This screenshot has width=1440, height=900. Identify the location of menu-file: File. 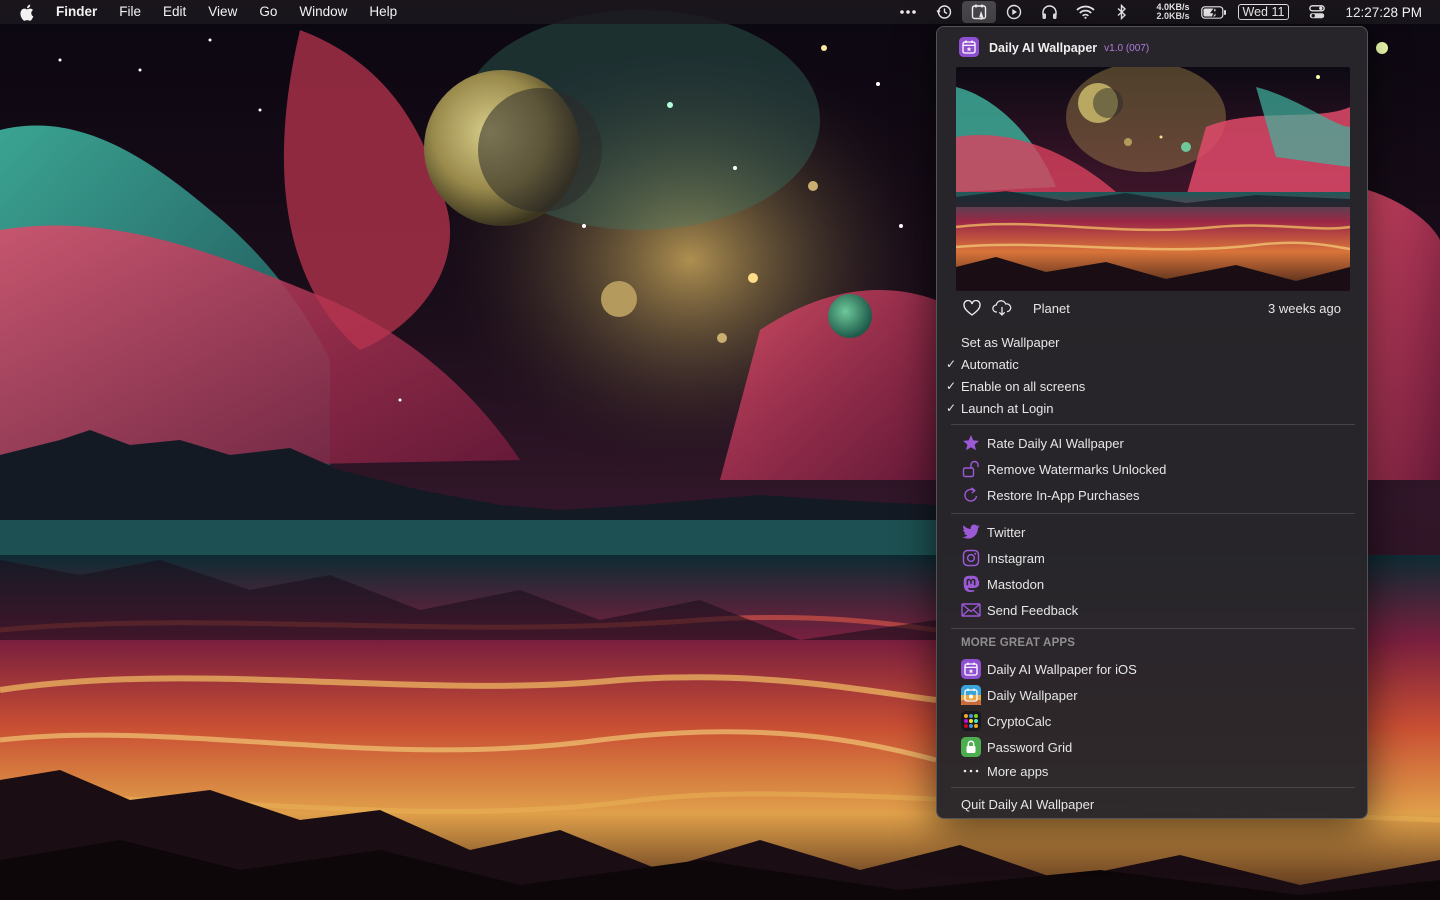
(130, 12).